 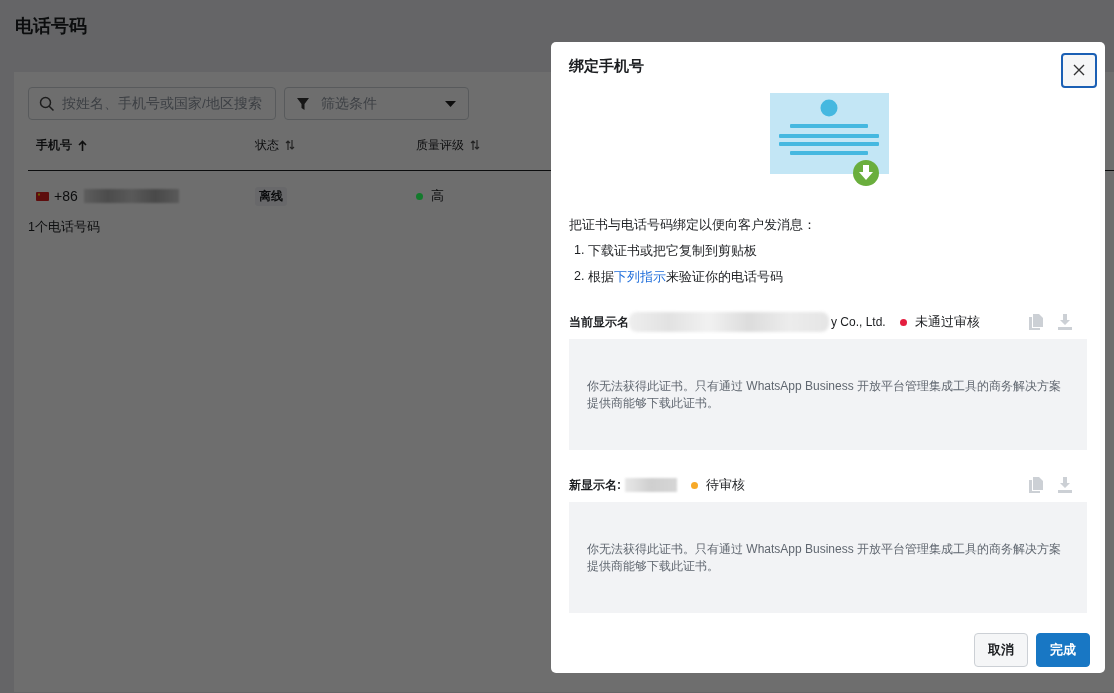 I want to click on sort-ascending-icon, so click(x=82, y=145).